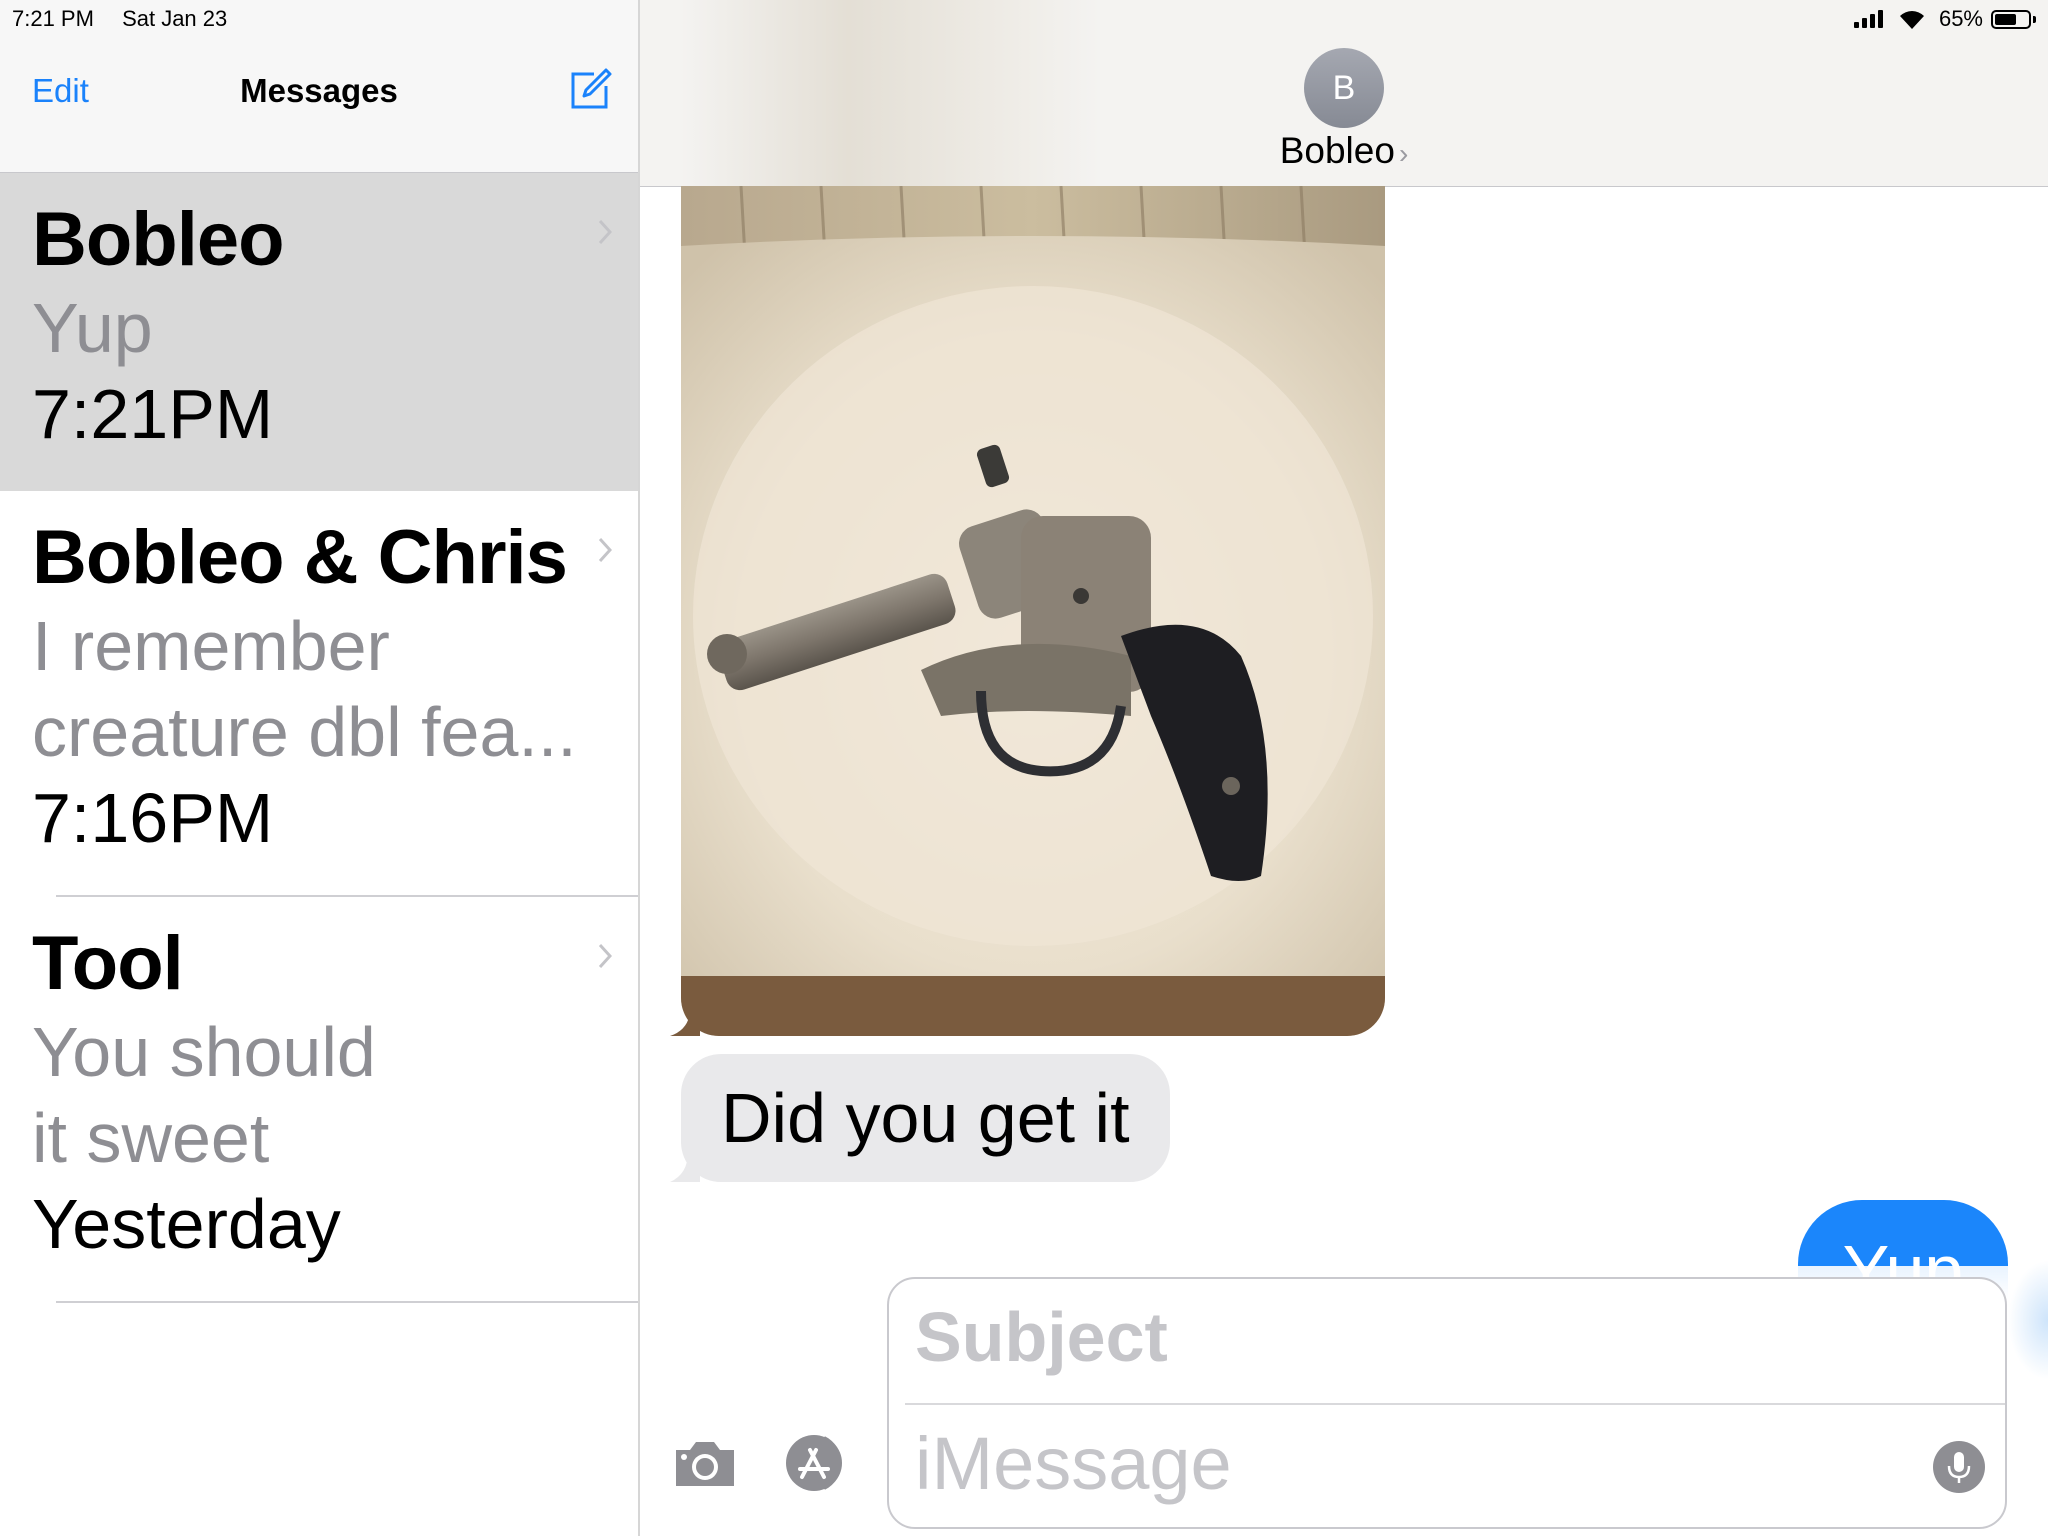  I want to click on sidebar-title: Messages, so click(319, 90).